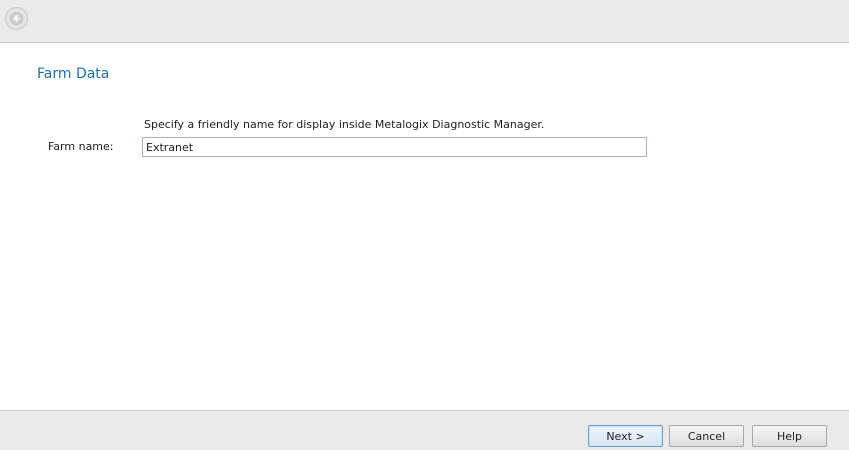 The height and width of the screenshot is (450, 849). I want to click on help-button: Help, so click(789, 436).